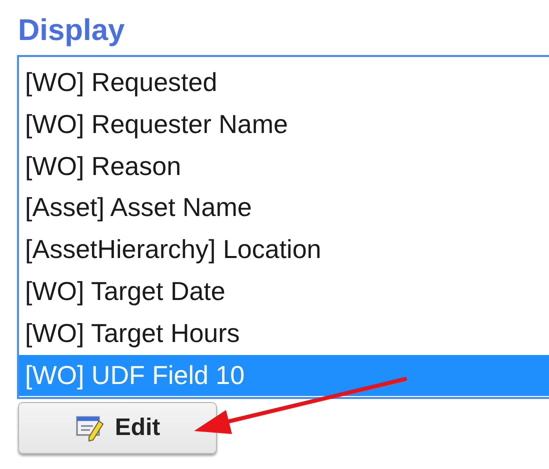 This screenshot has width=549, height=469. Describe the element at coordinates (72, 31) in the screenshot. I see `section-title: Display` at that location.